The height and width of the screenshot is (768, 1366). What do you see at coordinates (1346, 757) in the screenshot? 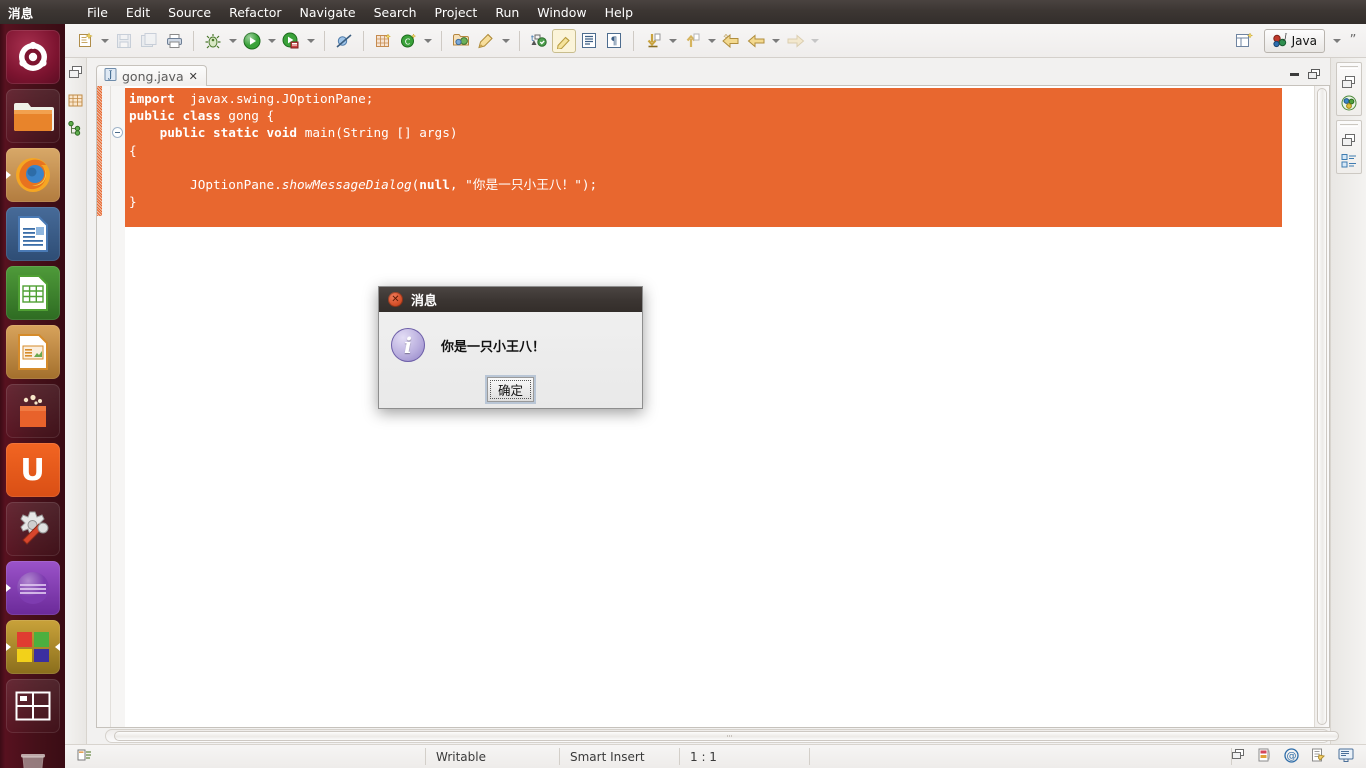
I see `console-icon` at bounding box center [1346, 757].